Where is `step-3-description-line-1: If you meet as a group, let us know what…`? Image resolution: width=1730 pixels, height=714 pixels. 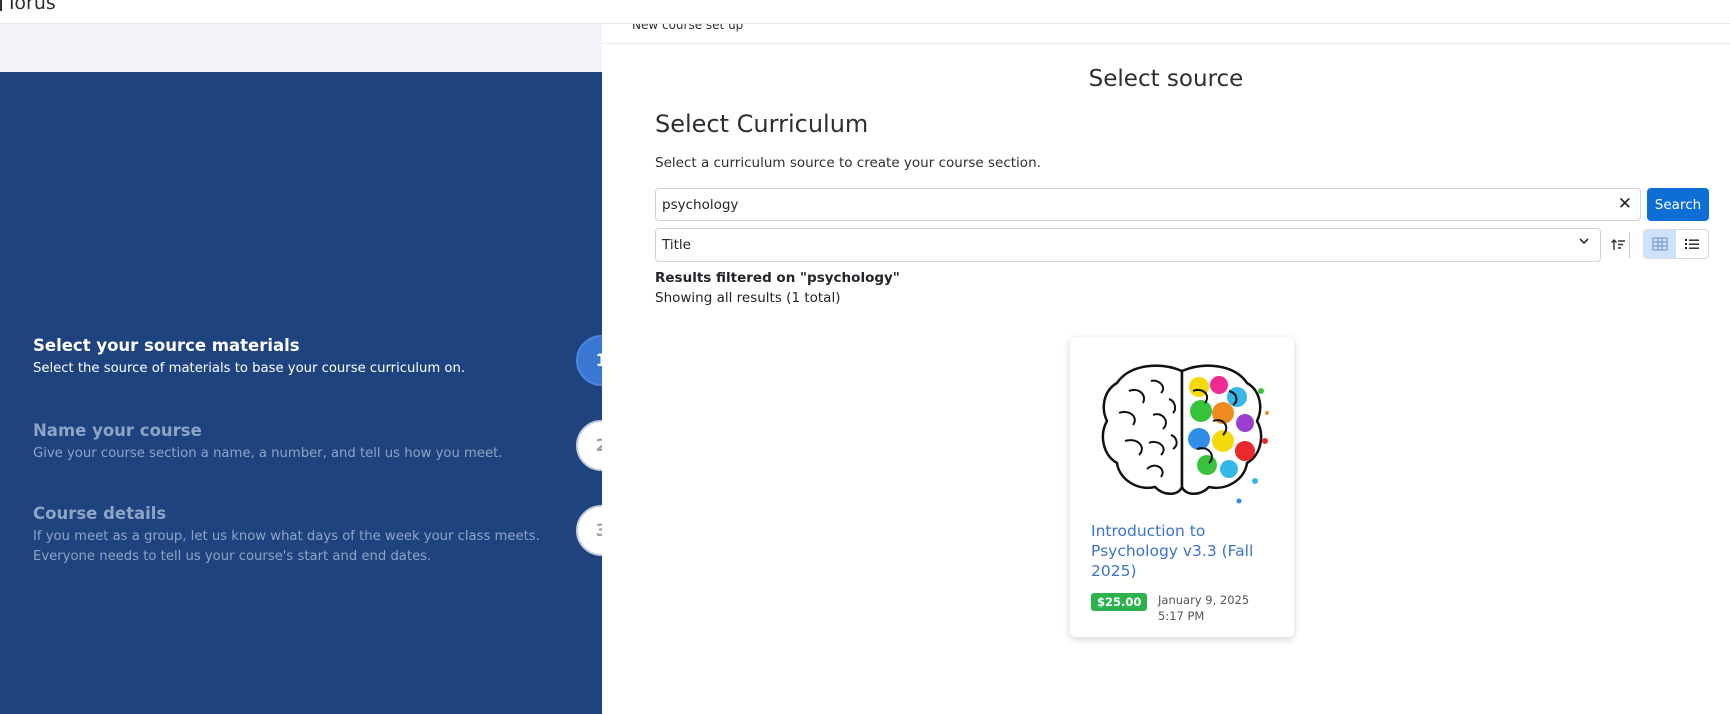
step-3-description-line-1: If you meet as a group, let us know what… is located at coordinates (286, 536).